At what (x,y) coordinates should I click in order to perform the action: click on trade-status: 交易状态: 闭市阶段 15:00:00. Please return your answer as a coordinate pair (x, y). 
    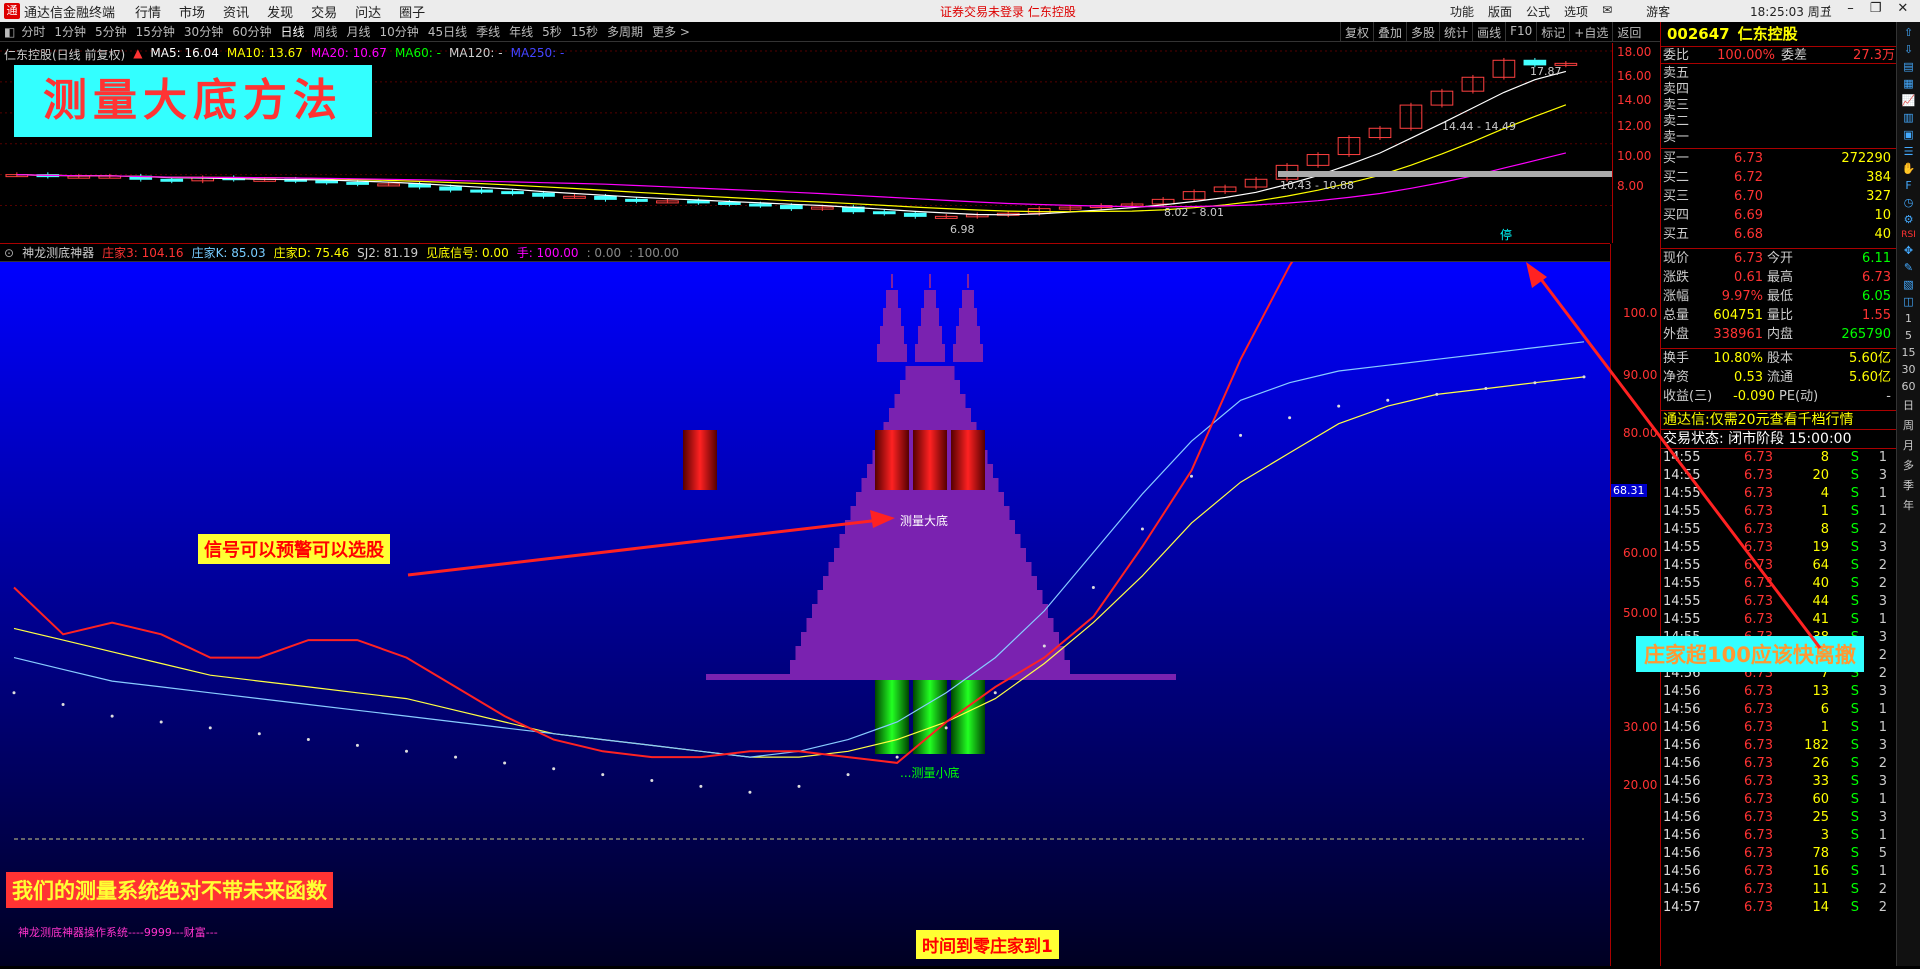
    Looking at the image, I should click on (1778, 439).